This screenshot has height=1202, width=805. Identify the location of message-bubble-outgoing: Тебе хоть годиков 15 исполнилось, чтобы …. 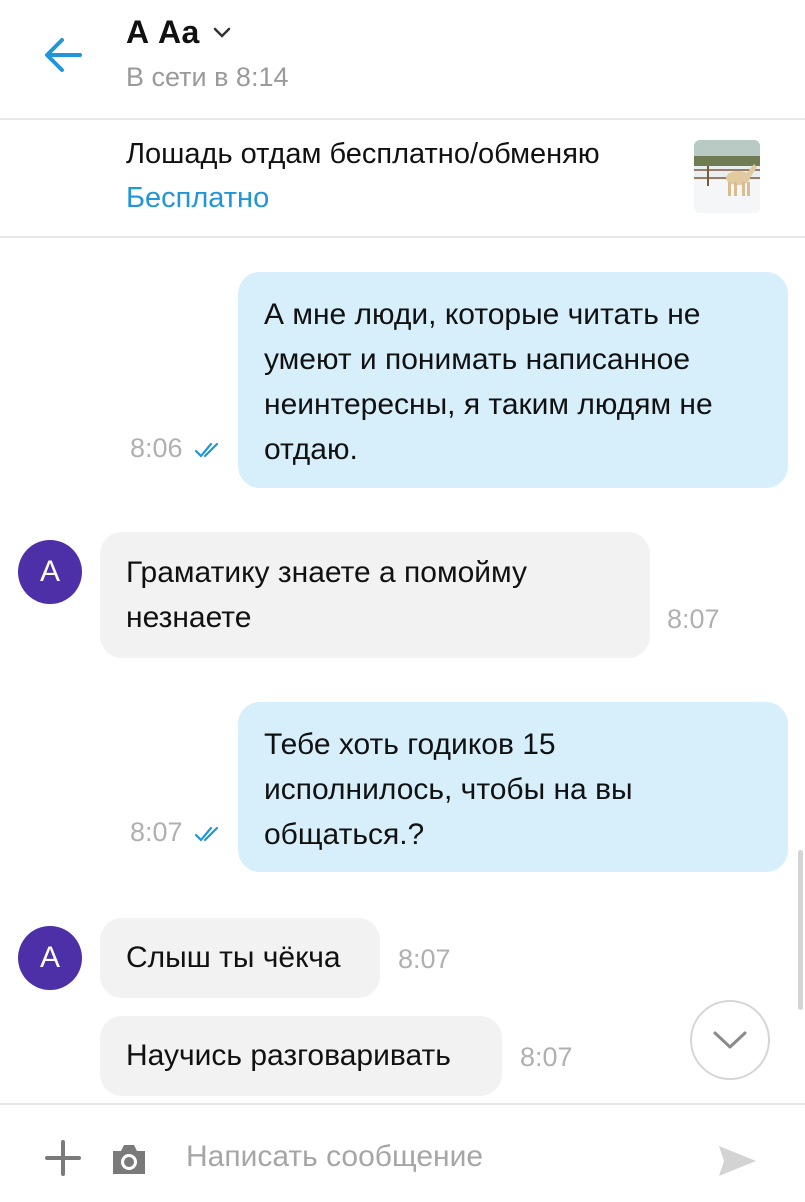
(513, 787).